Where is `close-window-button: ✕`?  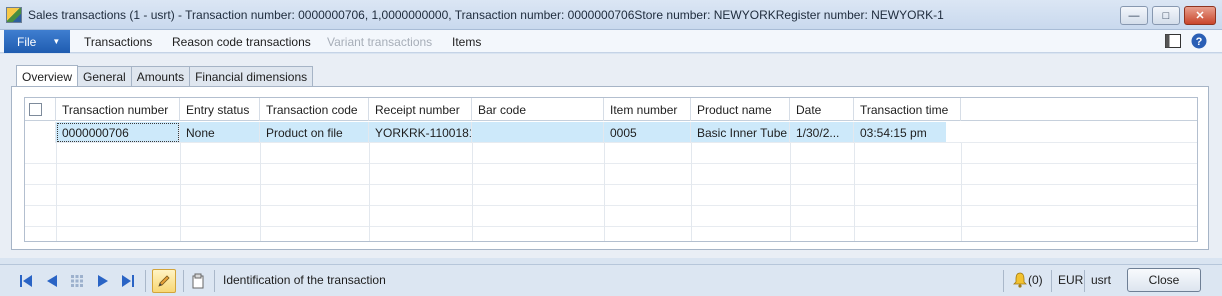
close-window-button: ✕ is located at coordinates (1200, 15).